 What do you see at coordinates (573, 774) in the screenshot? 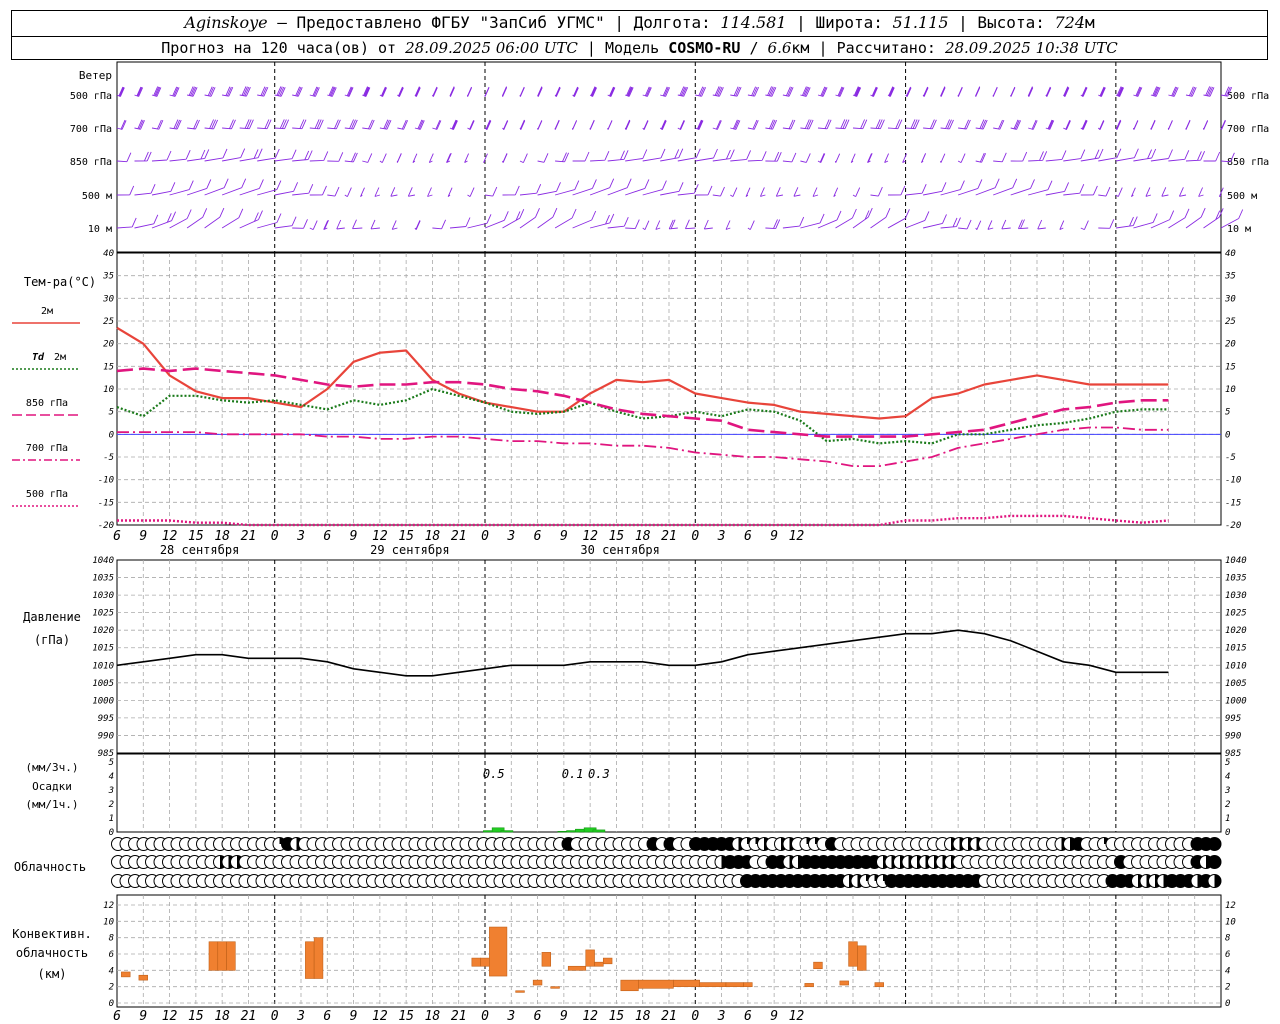
I see `precip-label: 0.1` at bounding box center [573, 774].